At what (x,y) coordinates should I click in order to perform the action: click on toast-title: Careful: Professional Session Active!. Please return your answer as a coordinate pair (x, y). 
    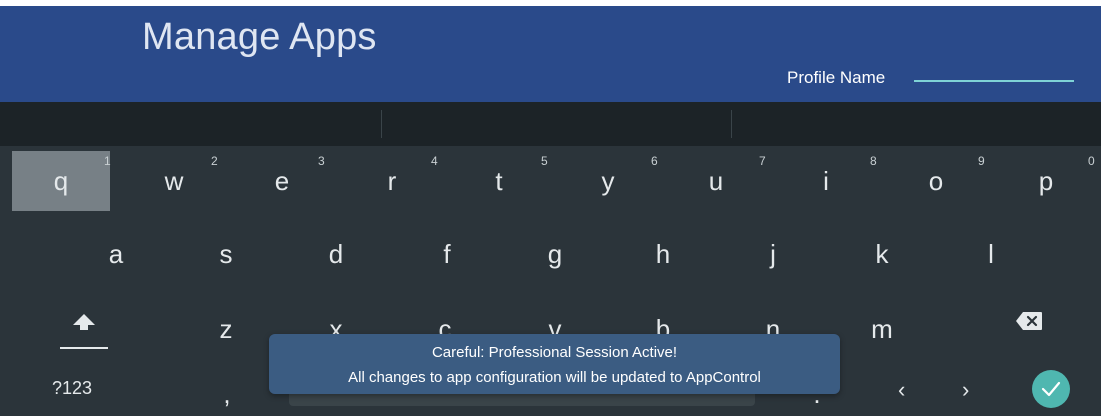
    Looking at the image, I should click on (554, 352).